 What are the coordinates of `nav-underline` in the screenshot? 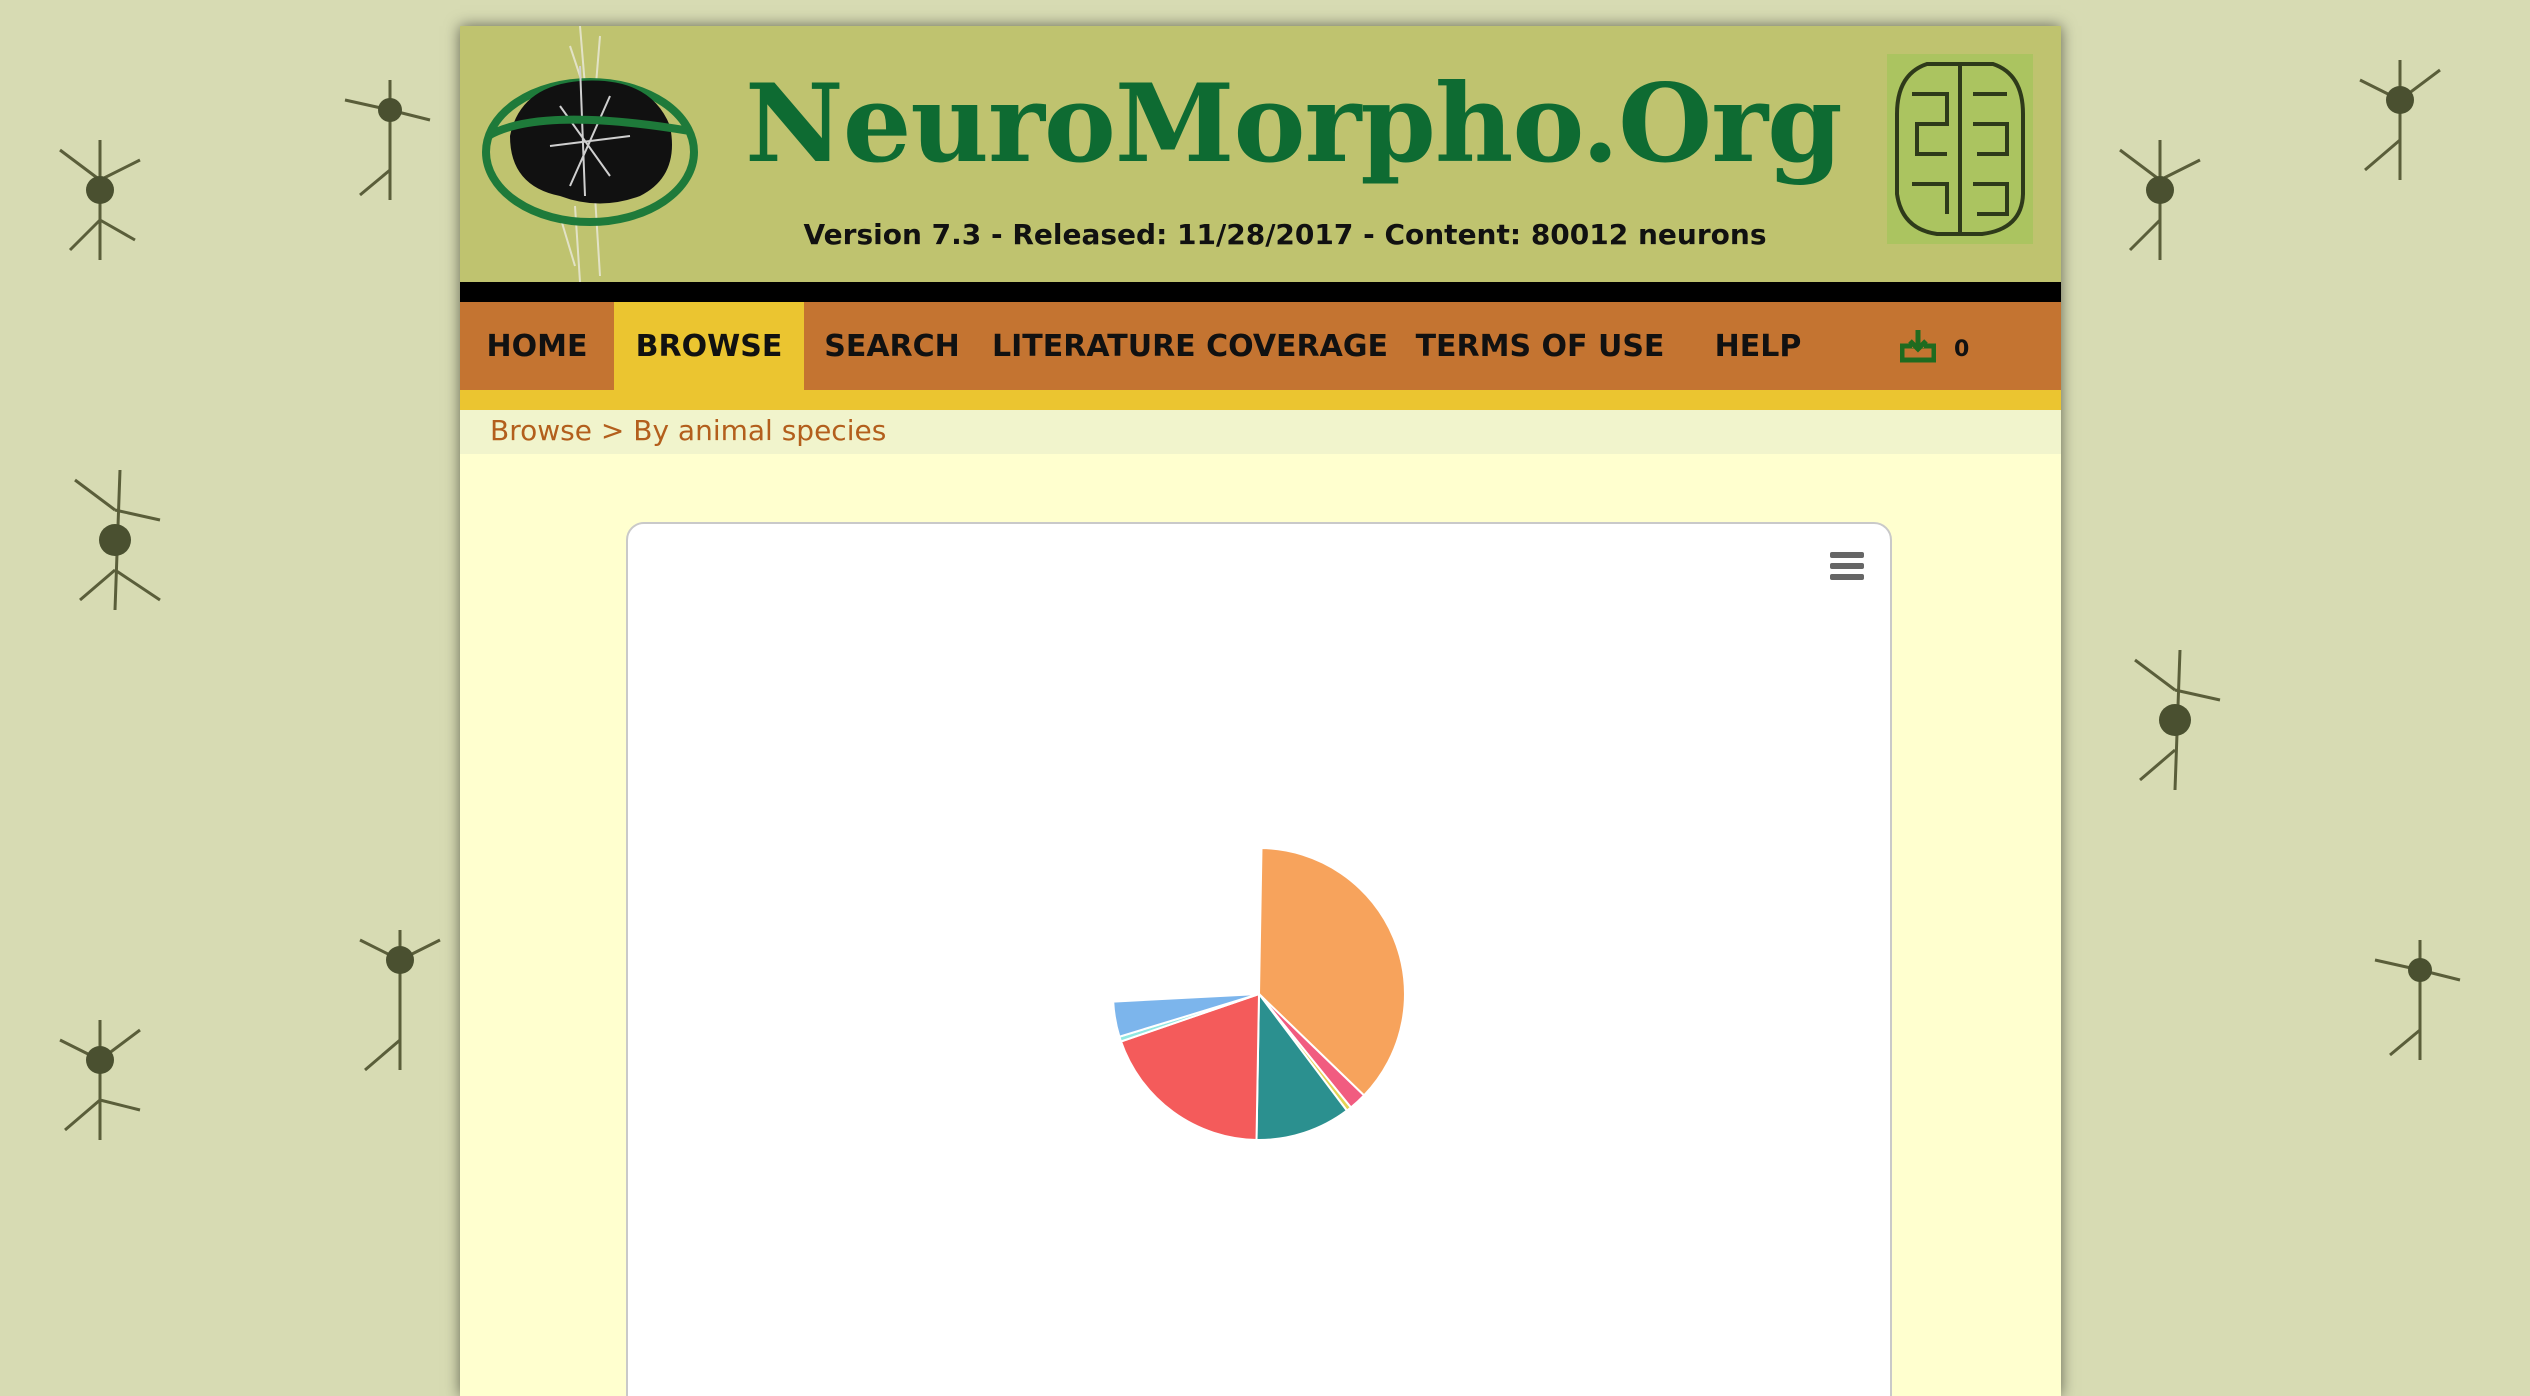 It's located at (1260, 400).